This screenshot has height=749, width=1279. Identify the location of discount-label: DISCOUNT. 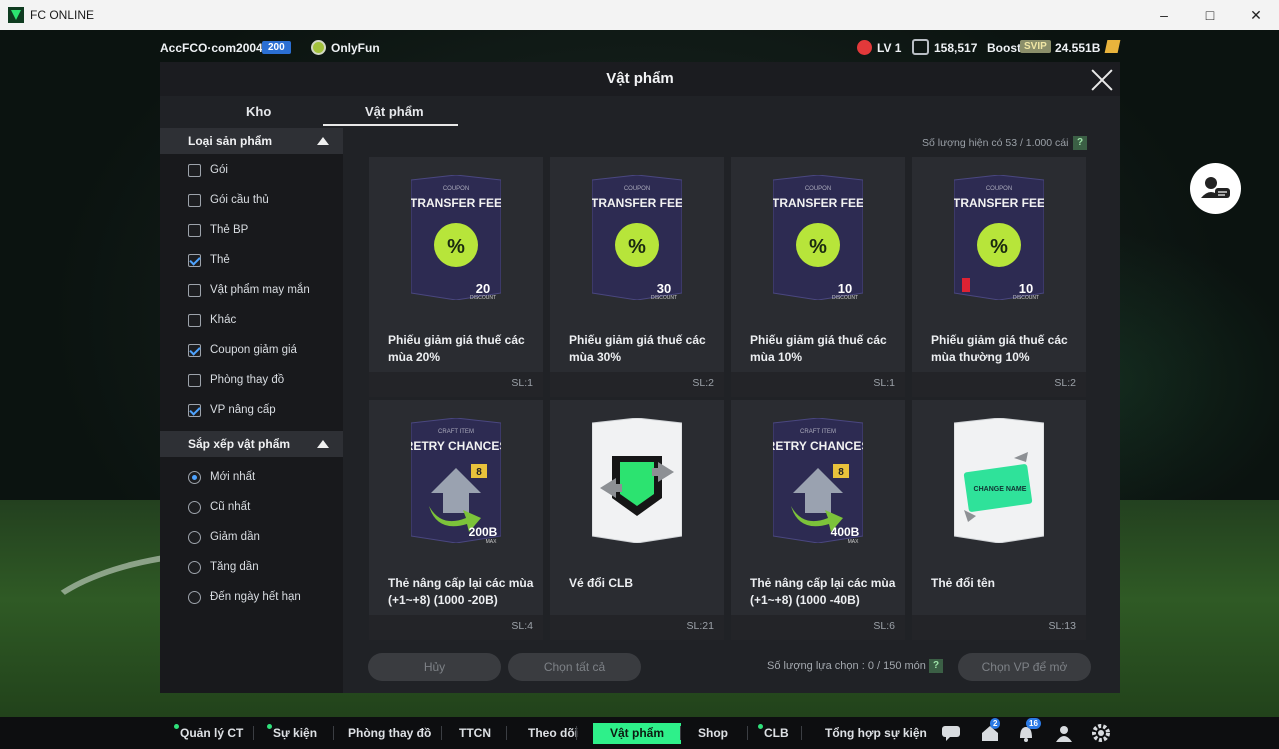
(664, 297).